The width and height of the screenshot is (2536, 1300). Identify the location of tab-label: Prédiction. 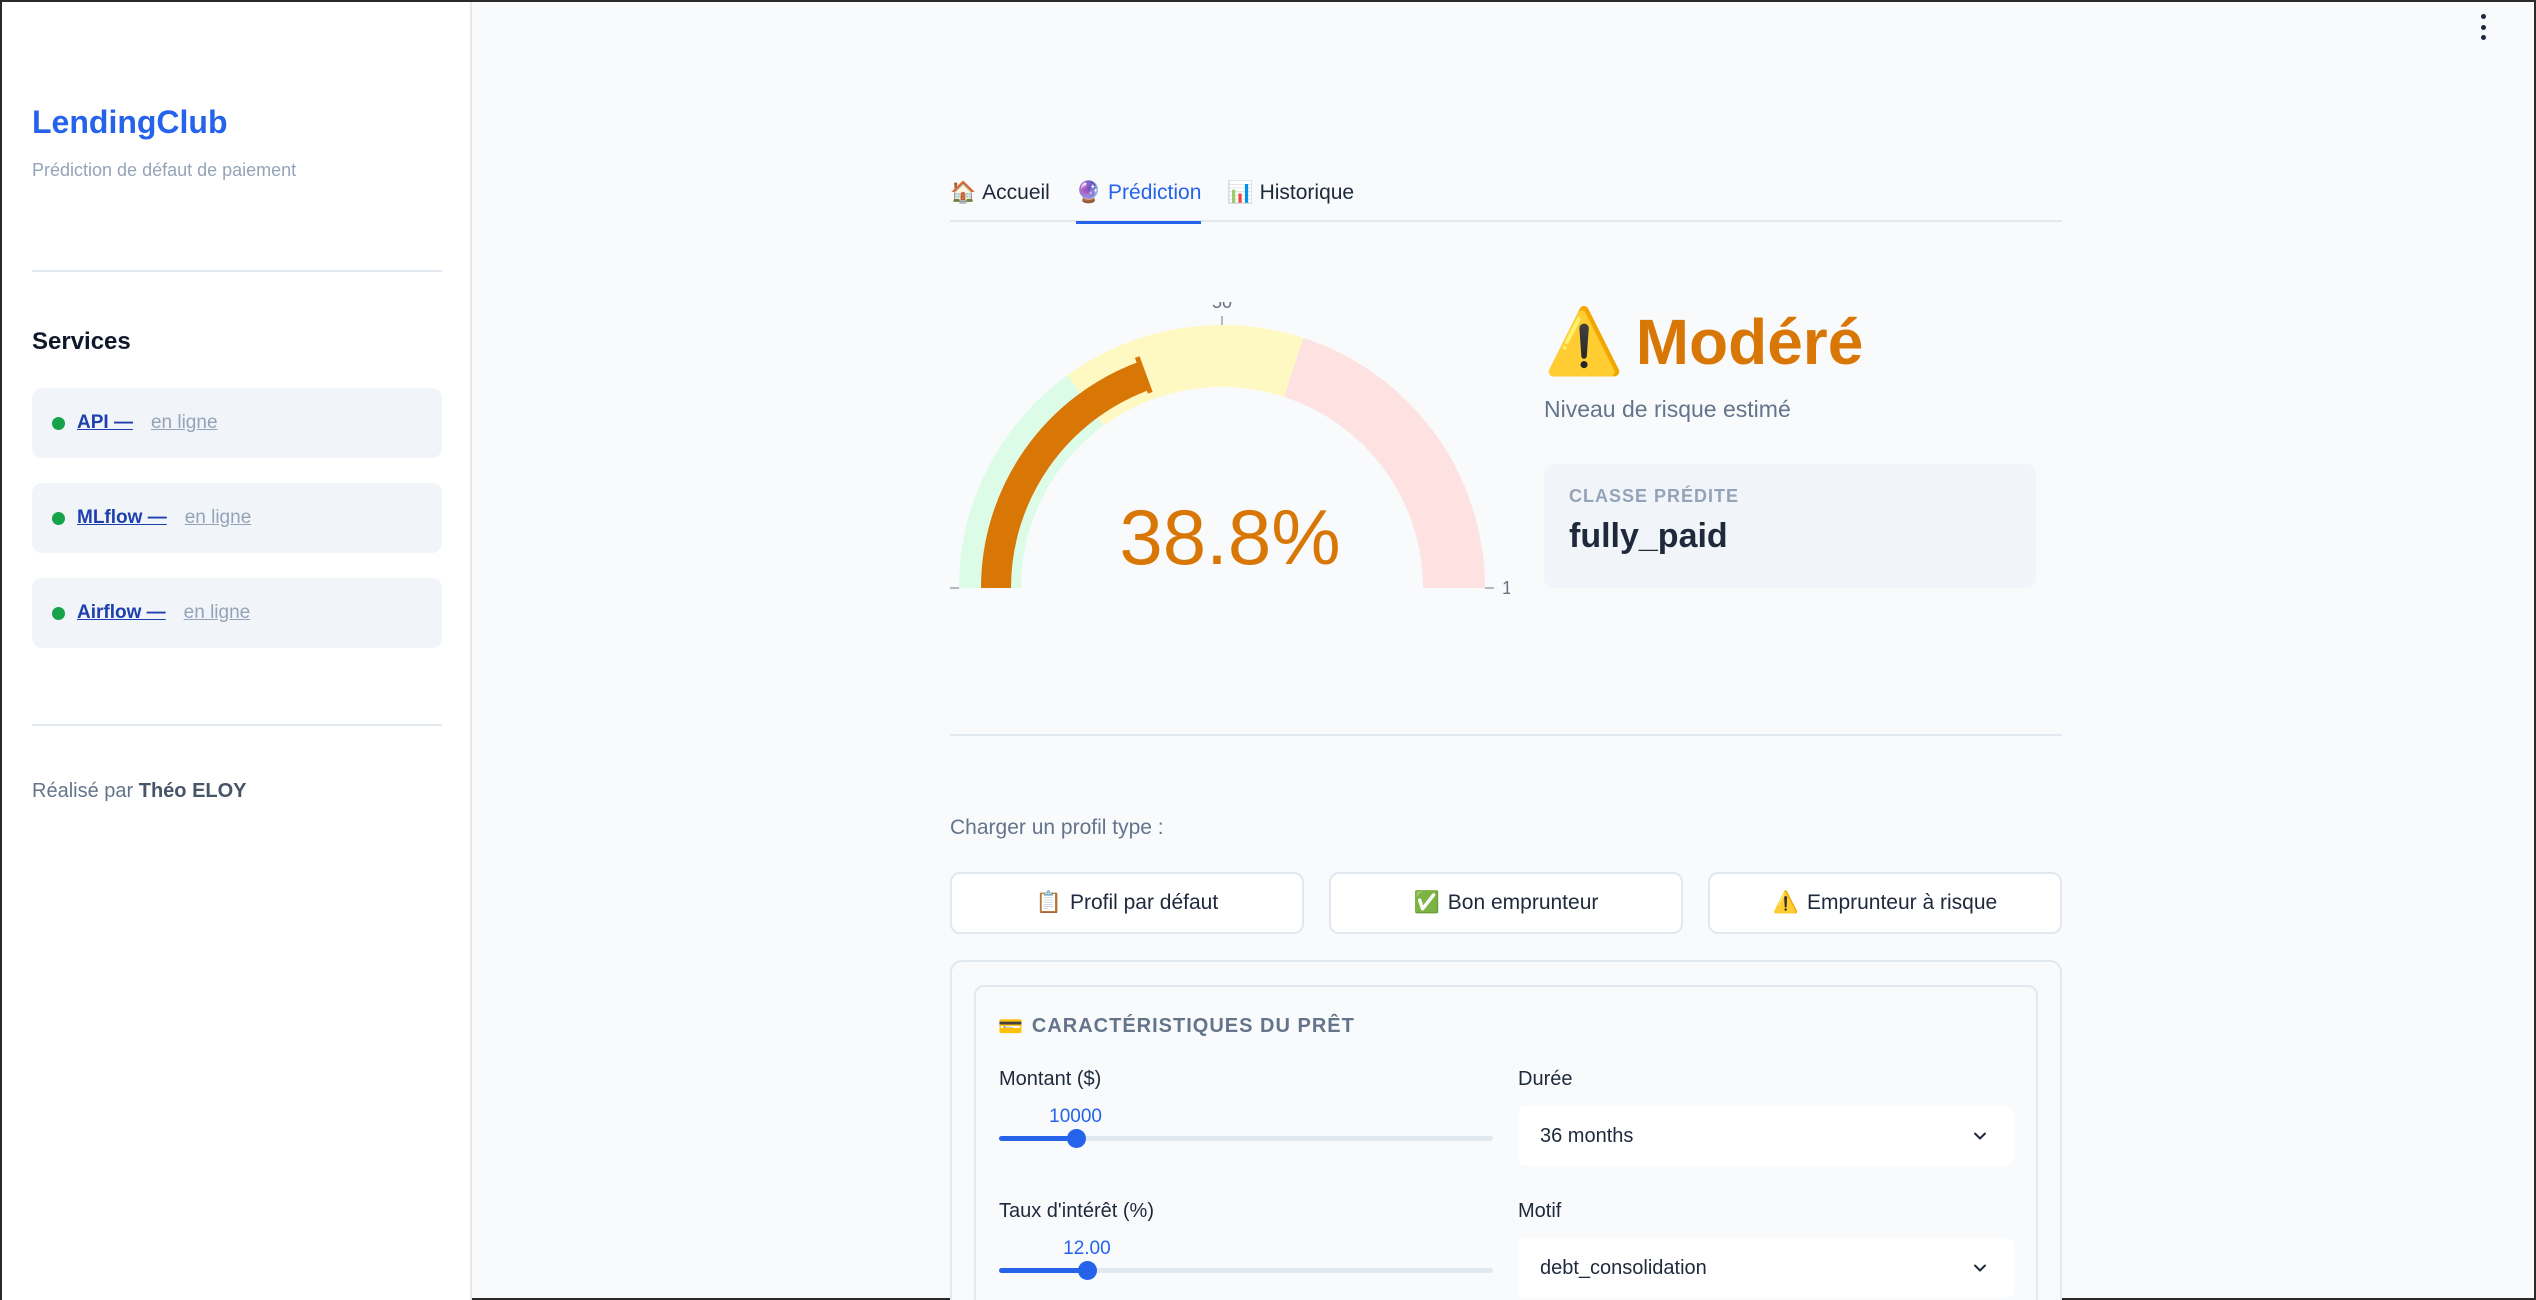
(1155, 192).